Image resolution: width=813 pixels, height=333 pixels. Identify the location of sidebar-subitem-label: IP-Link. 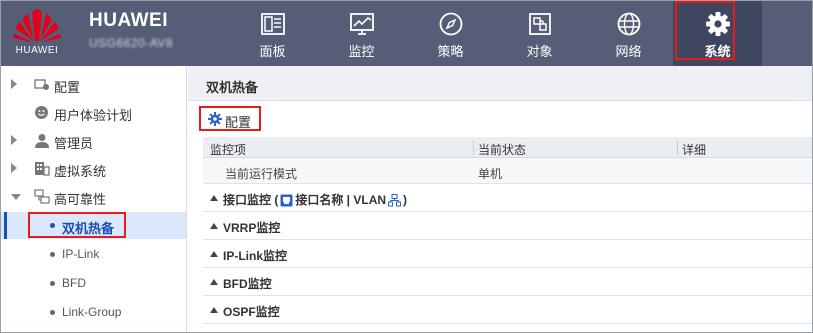
(81, 254).